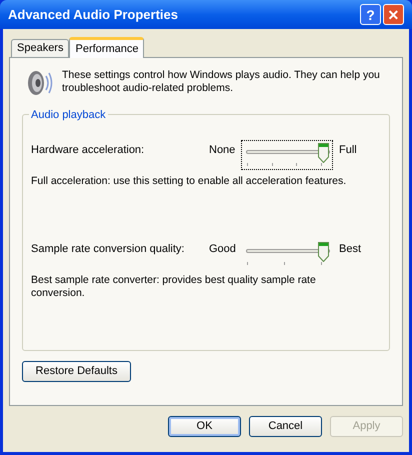  I want to click on slider, so click(287, 155).